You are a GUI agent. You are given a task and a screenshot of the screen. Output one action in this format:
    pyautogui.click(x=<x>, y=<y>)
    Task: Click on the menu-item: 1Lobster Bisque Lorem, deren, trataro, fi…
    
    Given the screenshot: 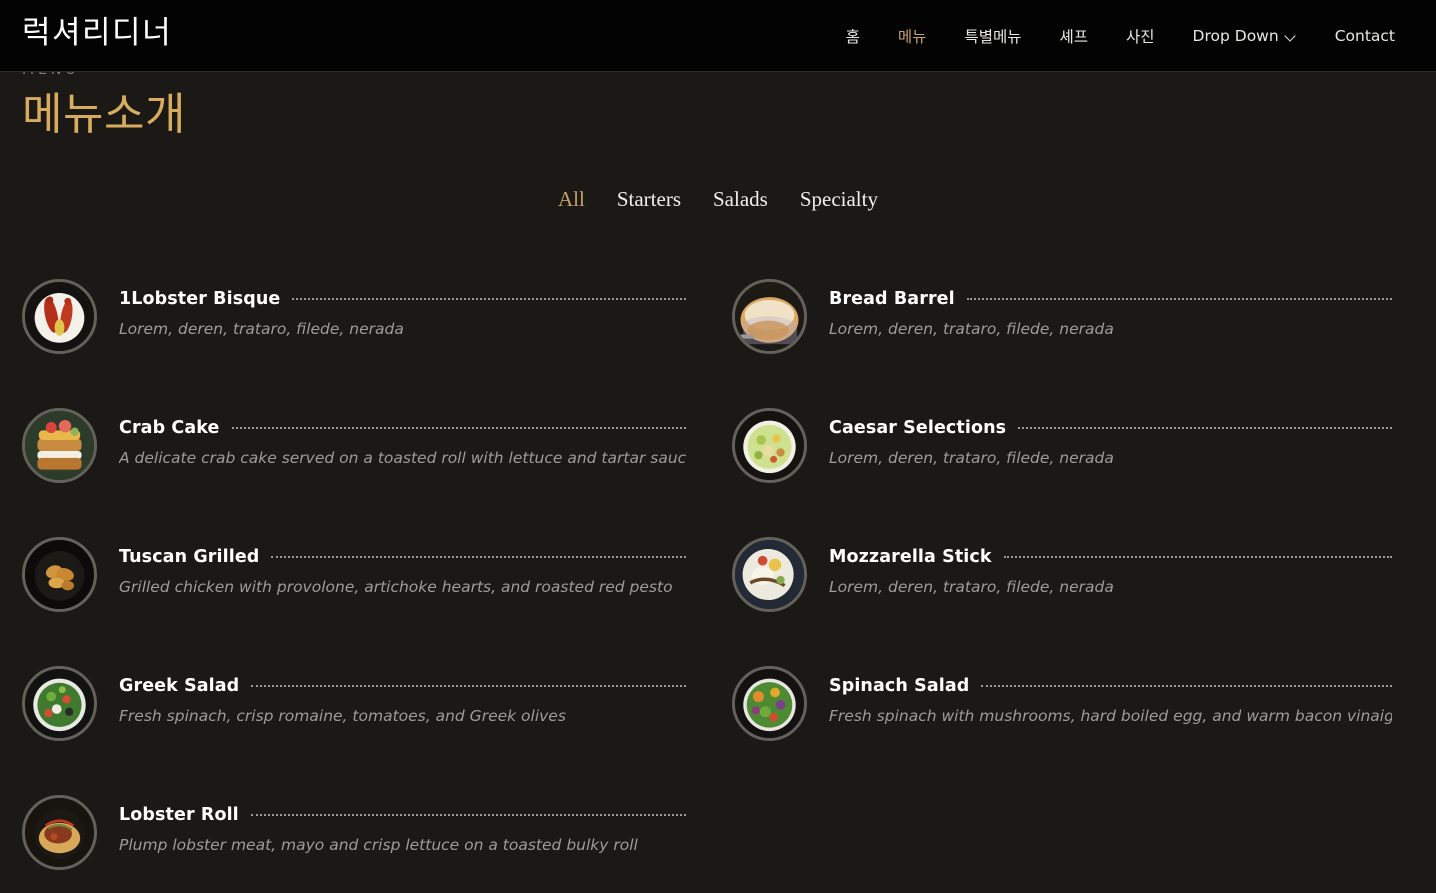 What is the action you would take?
    pyautogui.click(x=355, y=329)
    